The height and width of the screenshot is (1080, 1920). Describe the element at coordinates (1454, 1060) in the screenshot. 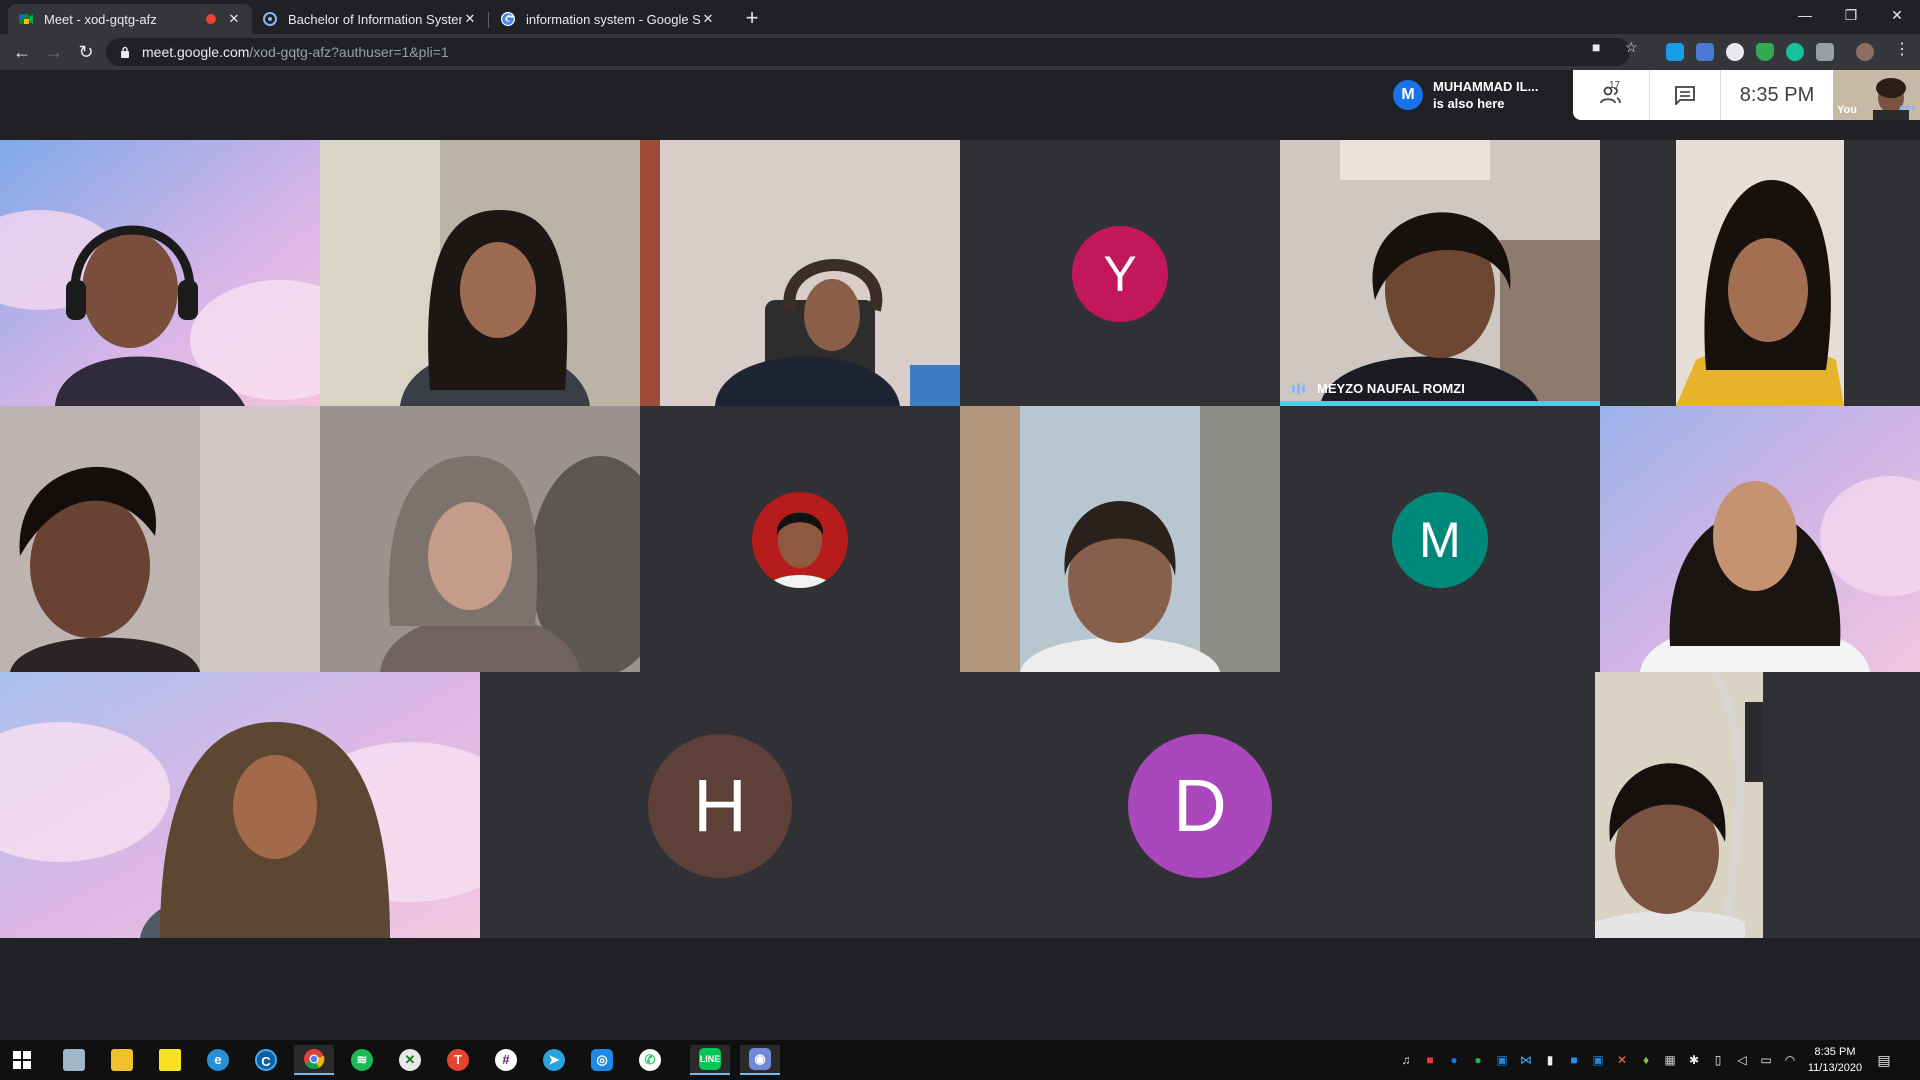

I see `tray-app-icon: ●` at that location.